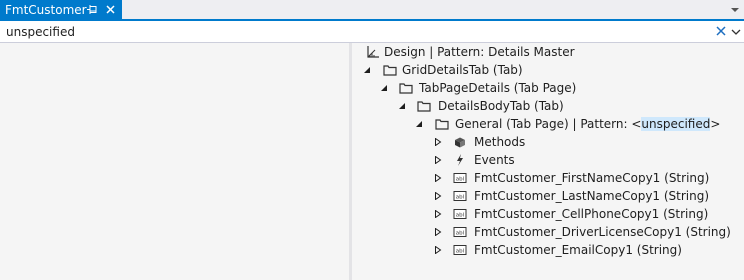 The height and width of the screenshot is (280, 744). Describe the element at coordinates (350, 31) in the screenshot. I see `search-input` at that location.